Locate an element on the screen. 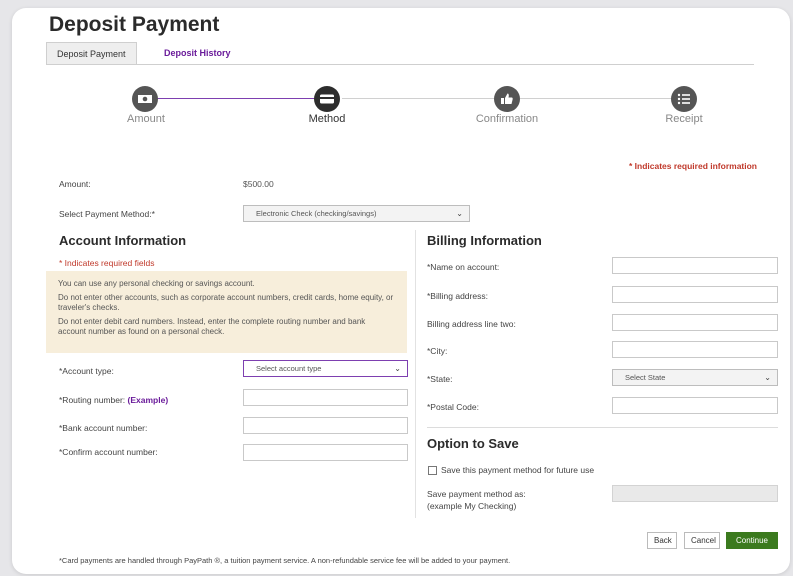 Image resolution: width=793 pixels, height=576 pixels. account-type-label: *Account type: is located at coordinates (86, 371).